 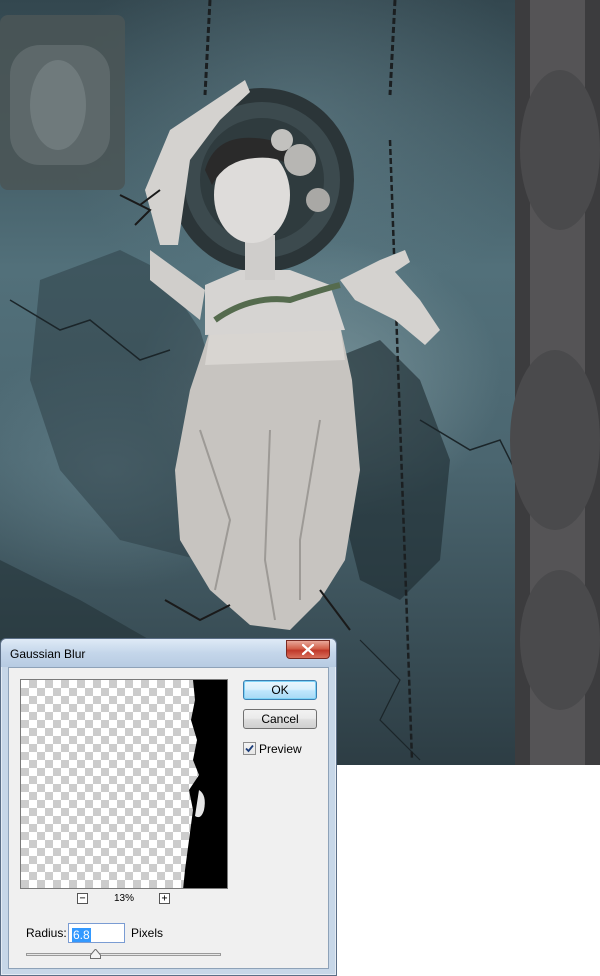 What do you see at coordinates (123, 898) in the screenshot?
I see `zoom-level: 13%` at bounding box center [123, 898].